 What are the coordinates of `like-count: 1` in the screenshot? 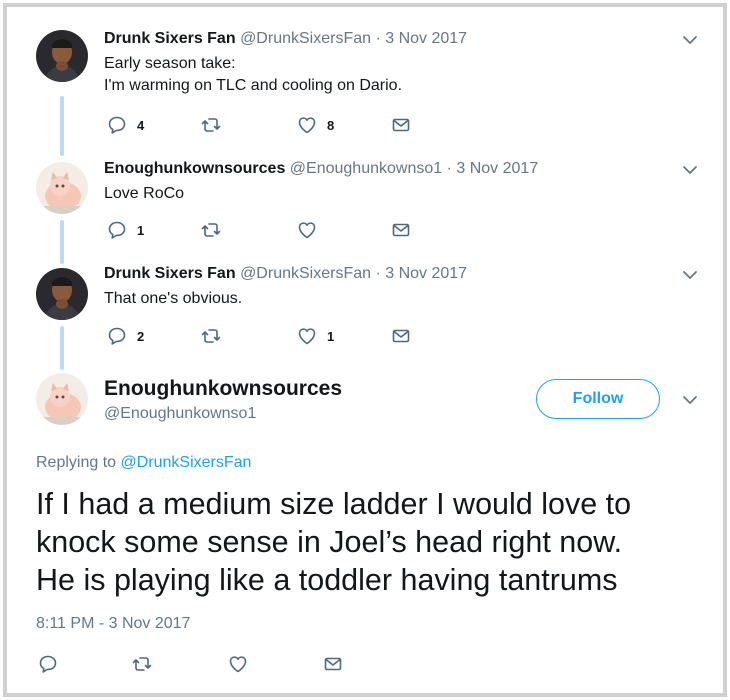 It's located at (331, 336).